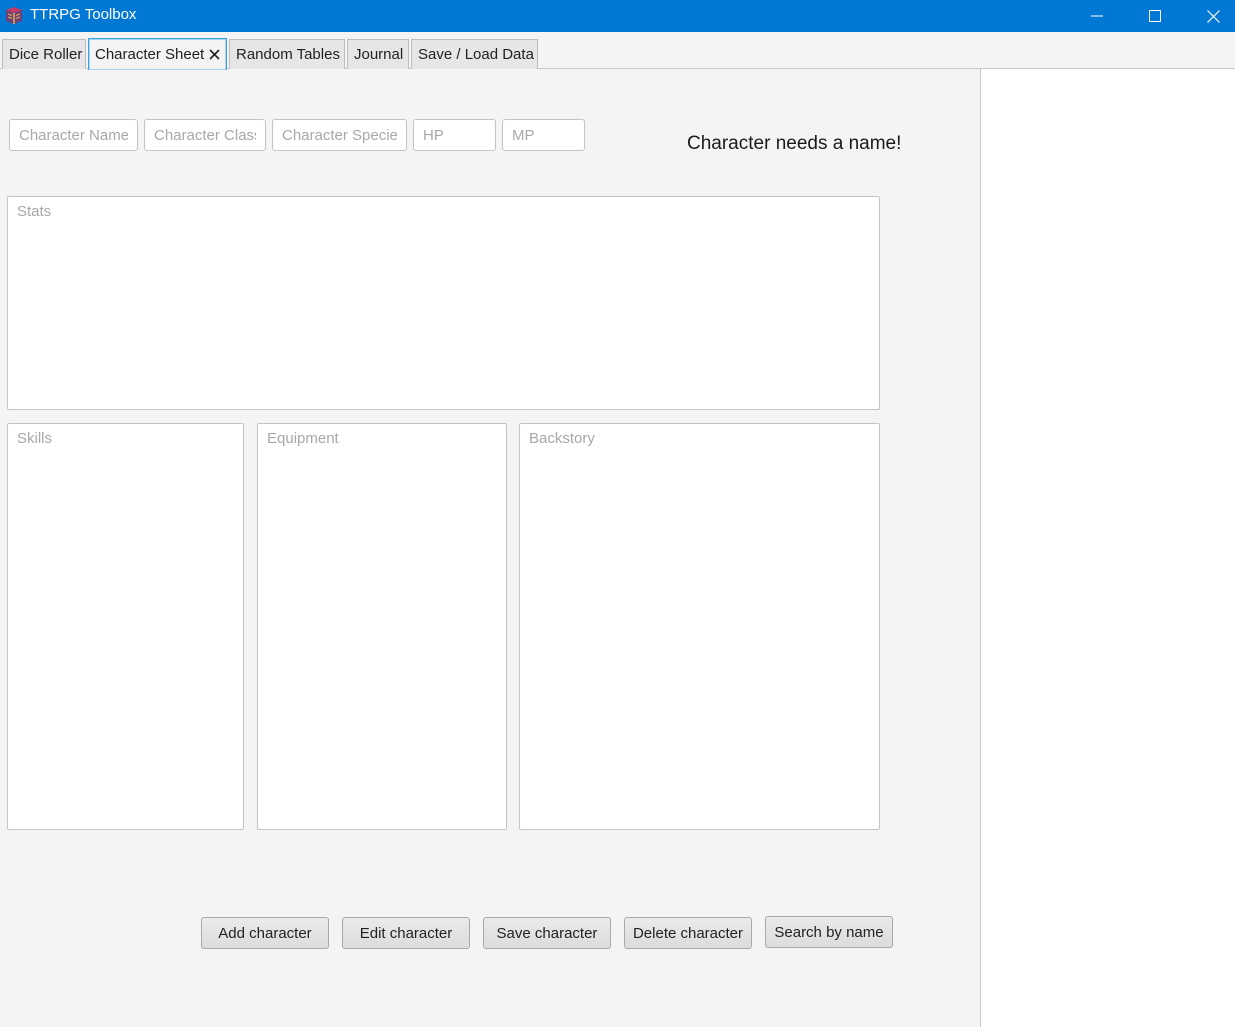  I want to click on equipment-textarea, so click(382, 626).